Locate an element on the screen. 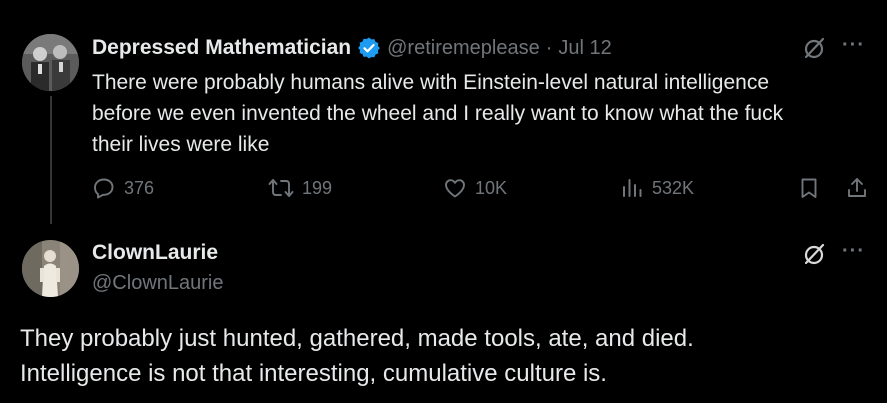 The height and width of the screenshot is (403, 887). share-icon is located at coordinates (857, 188).